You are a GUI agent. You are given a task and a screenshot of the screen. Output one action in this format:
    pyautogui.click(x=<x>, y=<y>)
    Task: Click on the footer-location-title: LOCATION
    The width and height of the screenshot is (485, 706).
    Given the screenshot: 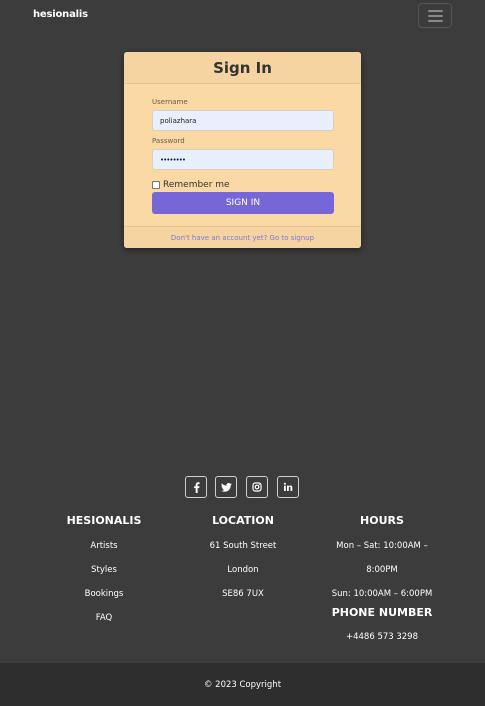 What is the action you would take?
    pyautogui.click(x=243, y=520)
    